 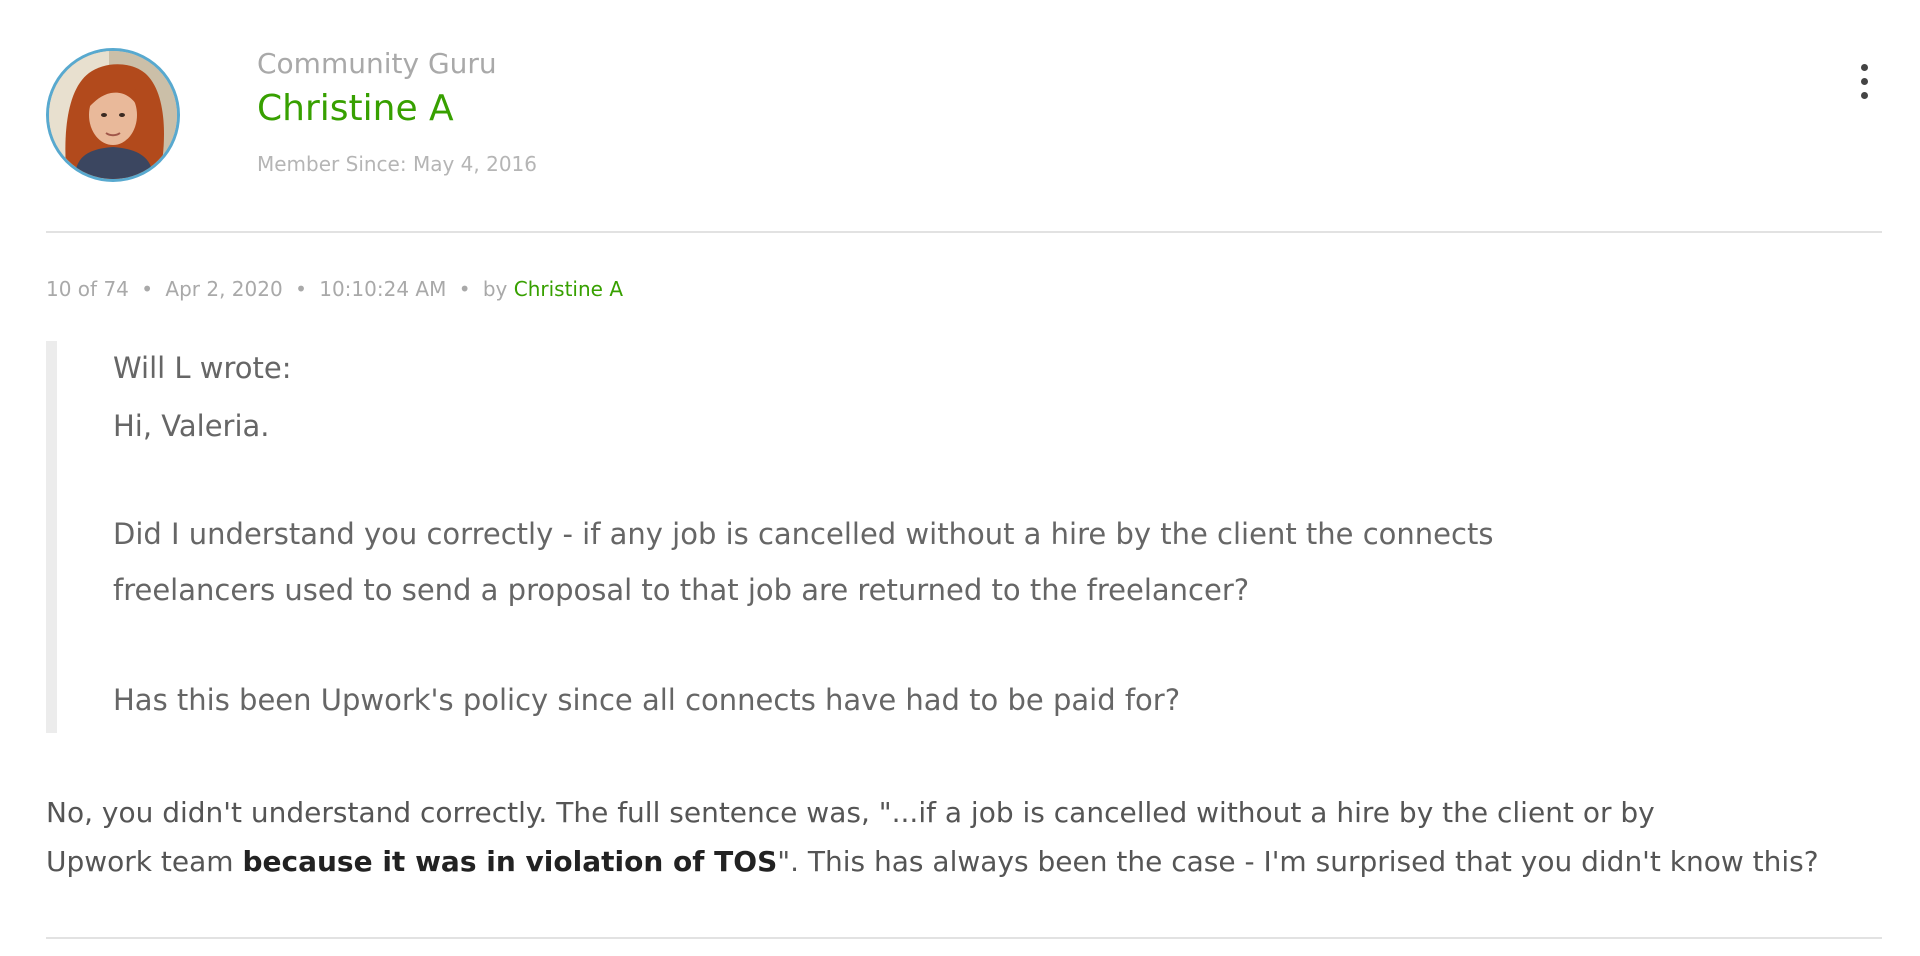 I want to click on author-name-link: Christine A, so click(x=355, y=109).